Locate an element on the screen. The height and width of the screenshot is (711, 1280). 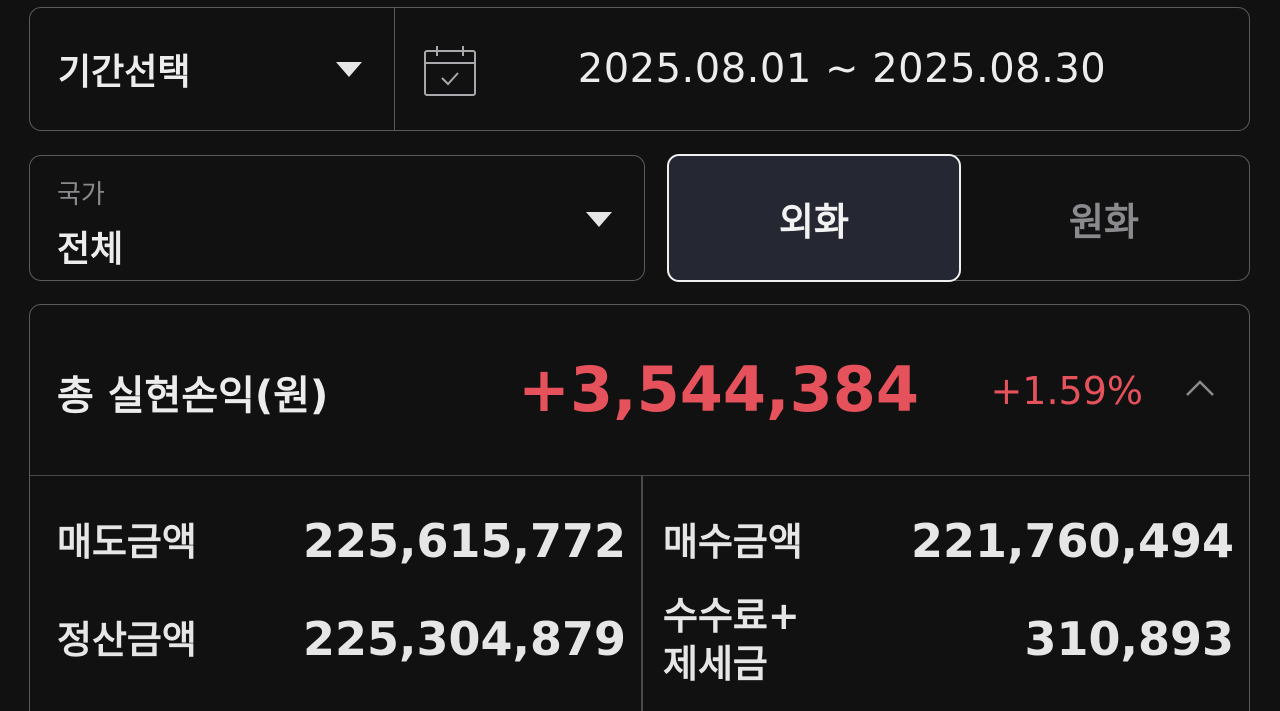
toggle-krw: 원화 is located at coordinates (1104, 218).